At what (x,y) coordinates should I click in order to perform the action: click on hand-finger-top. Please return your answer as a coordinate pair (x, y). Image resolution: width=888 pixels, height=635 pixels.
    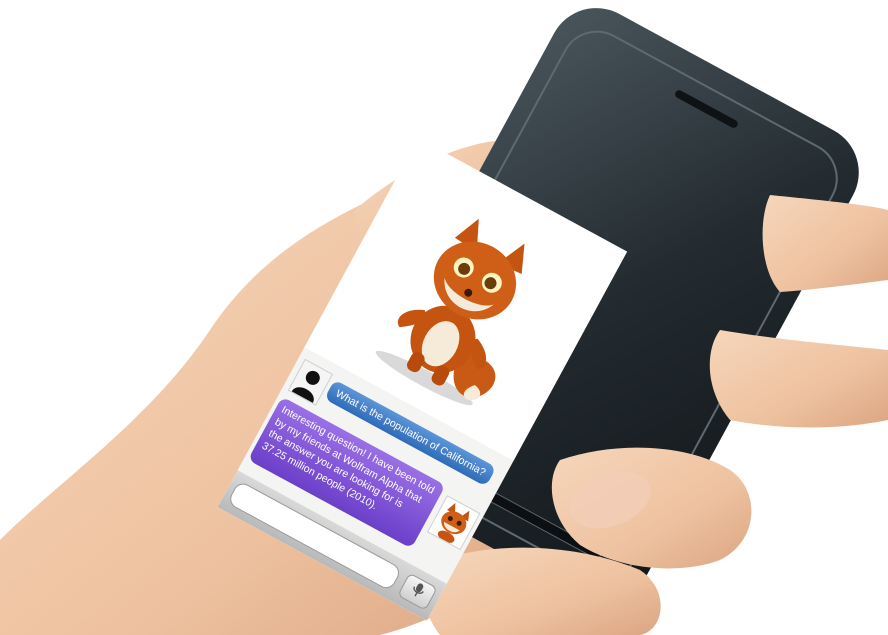
    Looking at the image, I should click on (825, 243).